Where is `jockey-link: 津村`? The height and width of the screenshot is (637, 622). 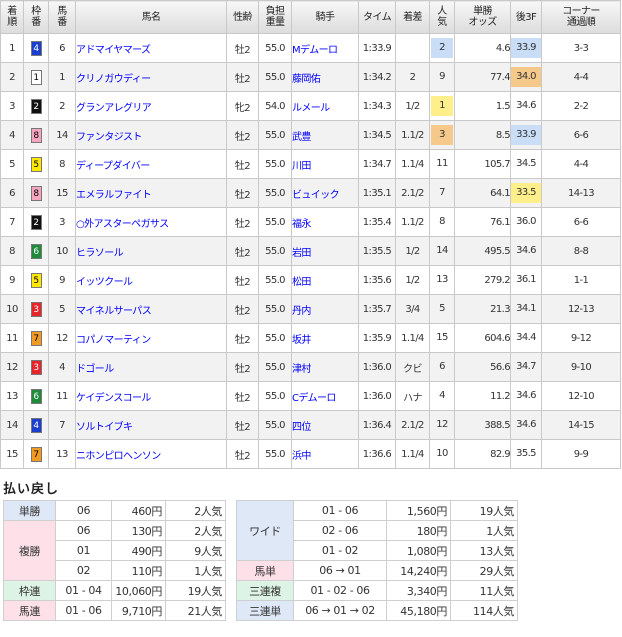
jockey-link: 津村 is located at coordinates (325, 367).